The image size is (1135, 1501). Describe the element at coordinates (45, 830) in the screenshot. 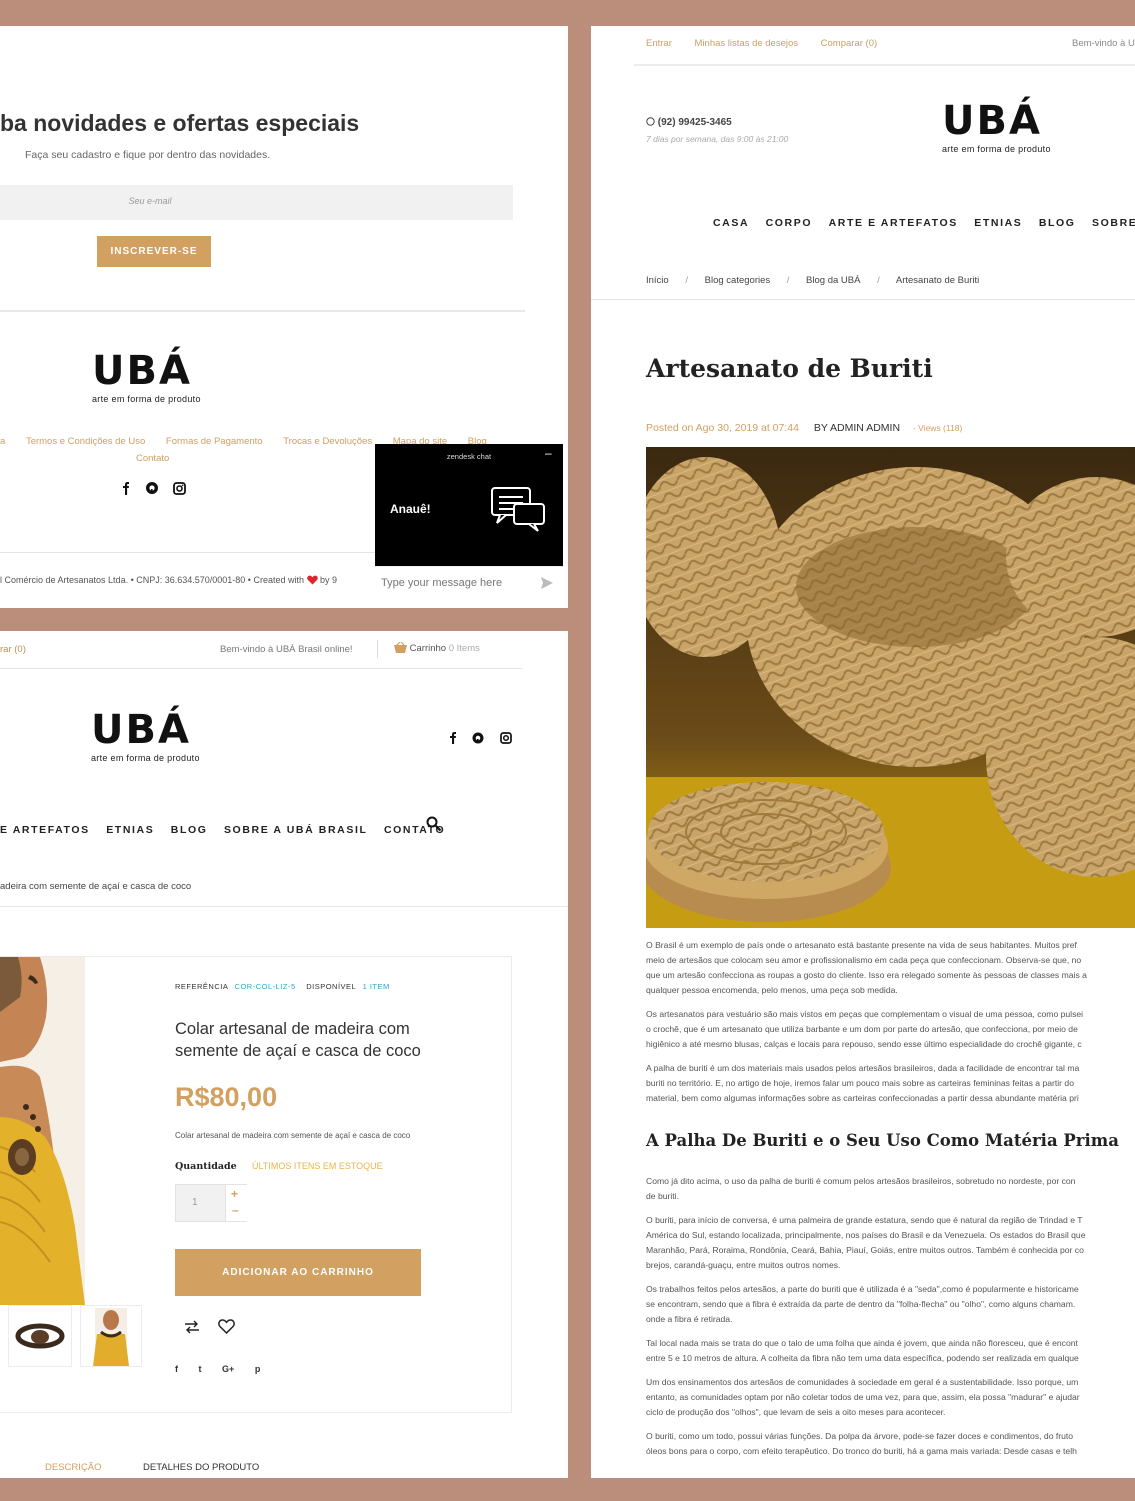

I see `nav-item-arte: E ARTEFATOS` at that location.